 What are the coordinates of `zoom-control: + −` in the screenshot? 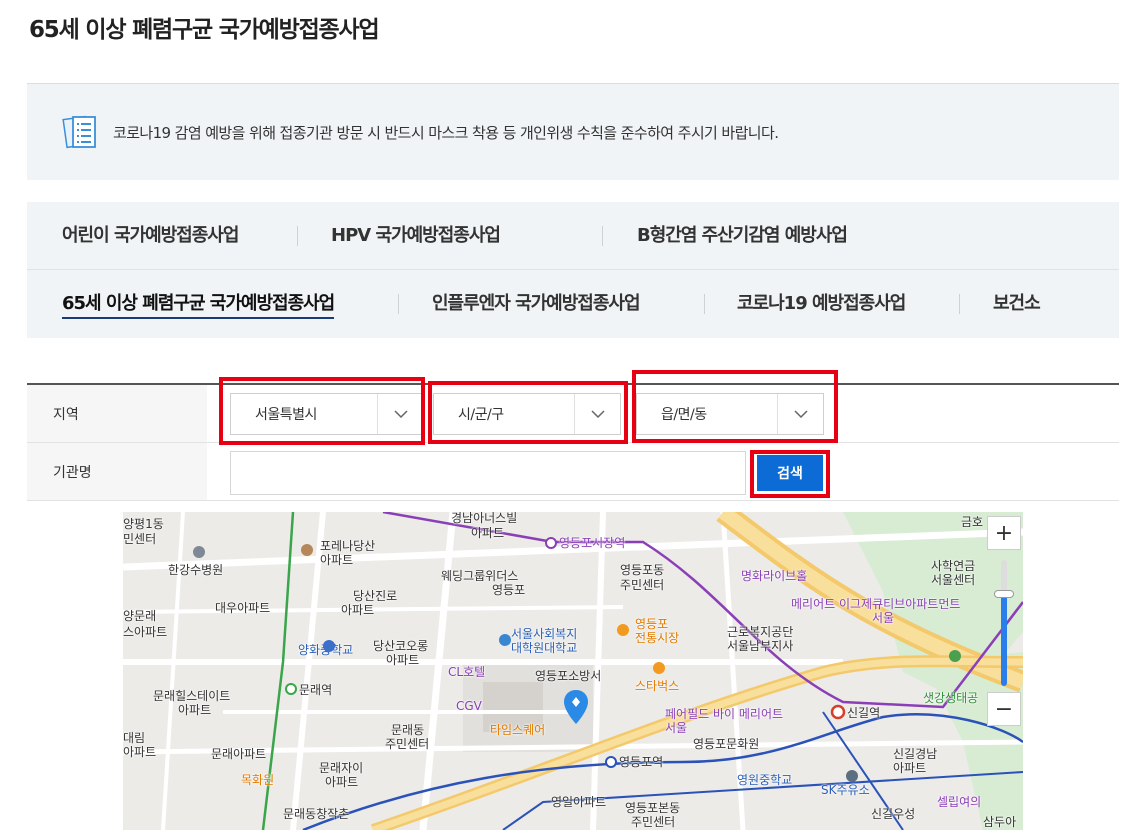 It's located at (1004, 621).